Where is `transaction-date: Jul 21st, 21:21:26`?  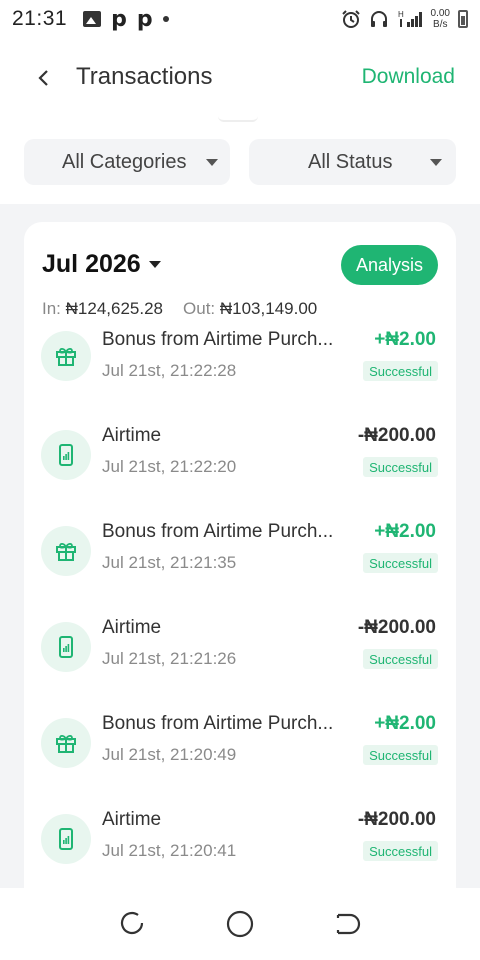
transaction-date: Jul 21st, 21:21:26 is located at coordinates (169, 658).